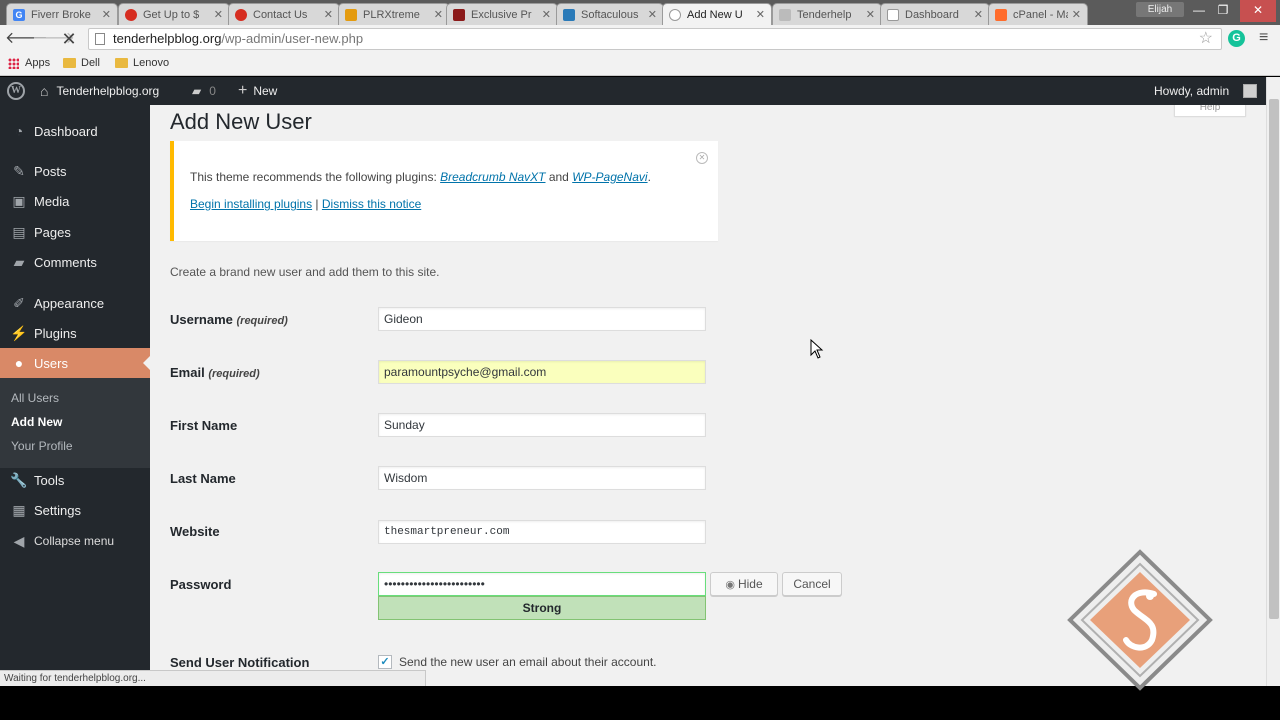 This screenshot has width=1280, height=720. Describe the element at coordinates (1250, 91) in the screenshot. I see `avatar` at that location.